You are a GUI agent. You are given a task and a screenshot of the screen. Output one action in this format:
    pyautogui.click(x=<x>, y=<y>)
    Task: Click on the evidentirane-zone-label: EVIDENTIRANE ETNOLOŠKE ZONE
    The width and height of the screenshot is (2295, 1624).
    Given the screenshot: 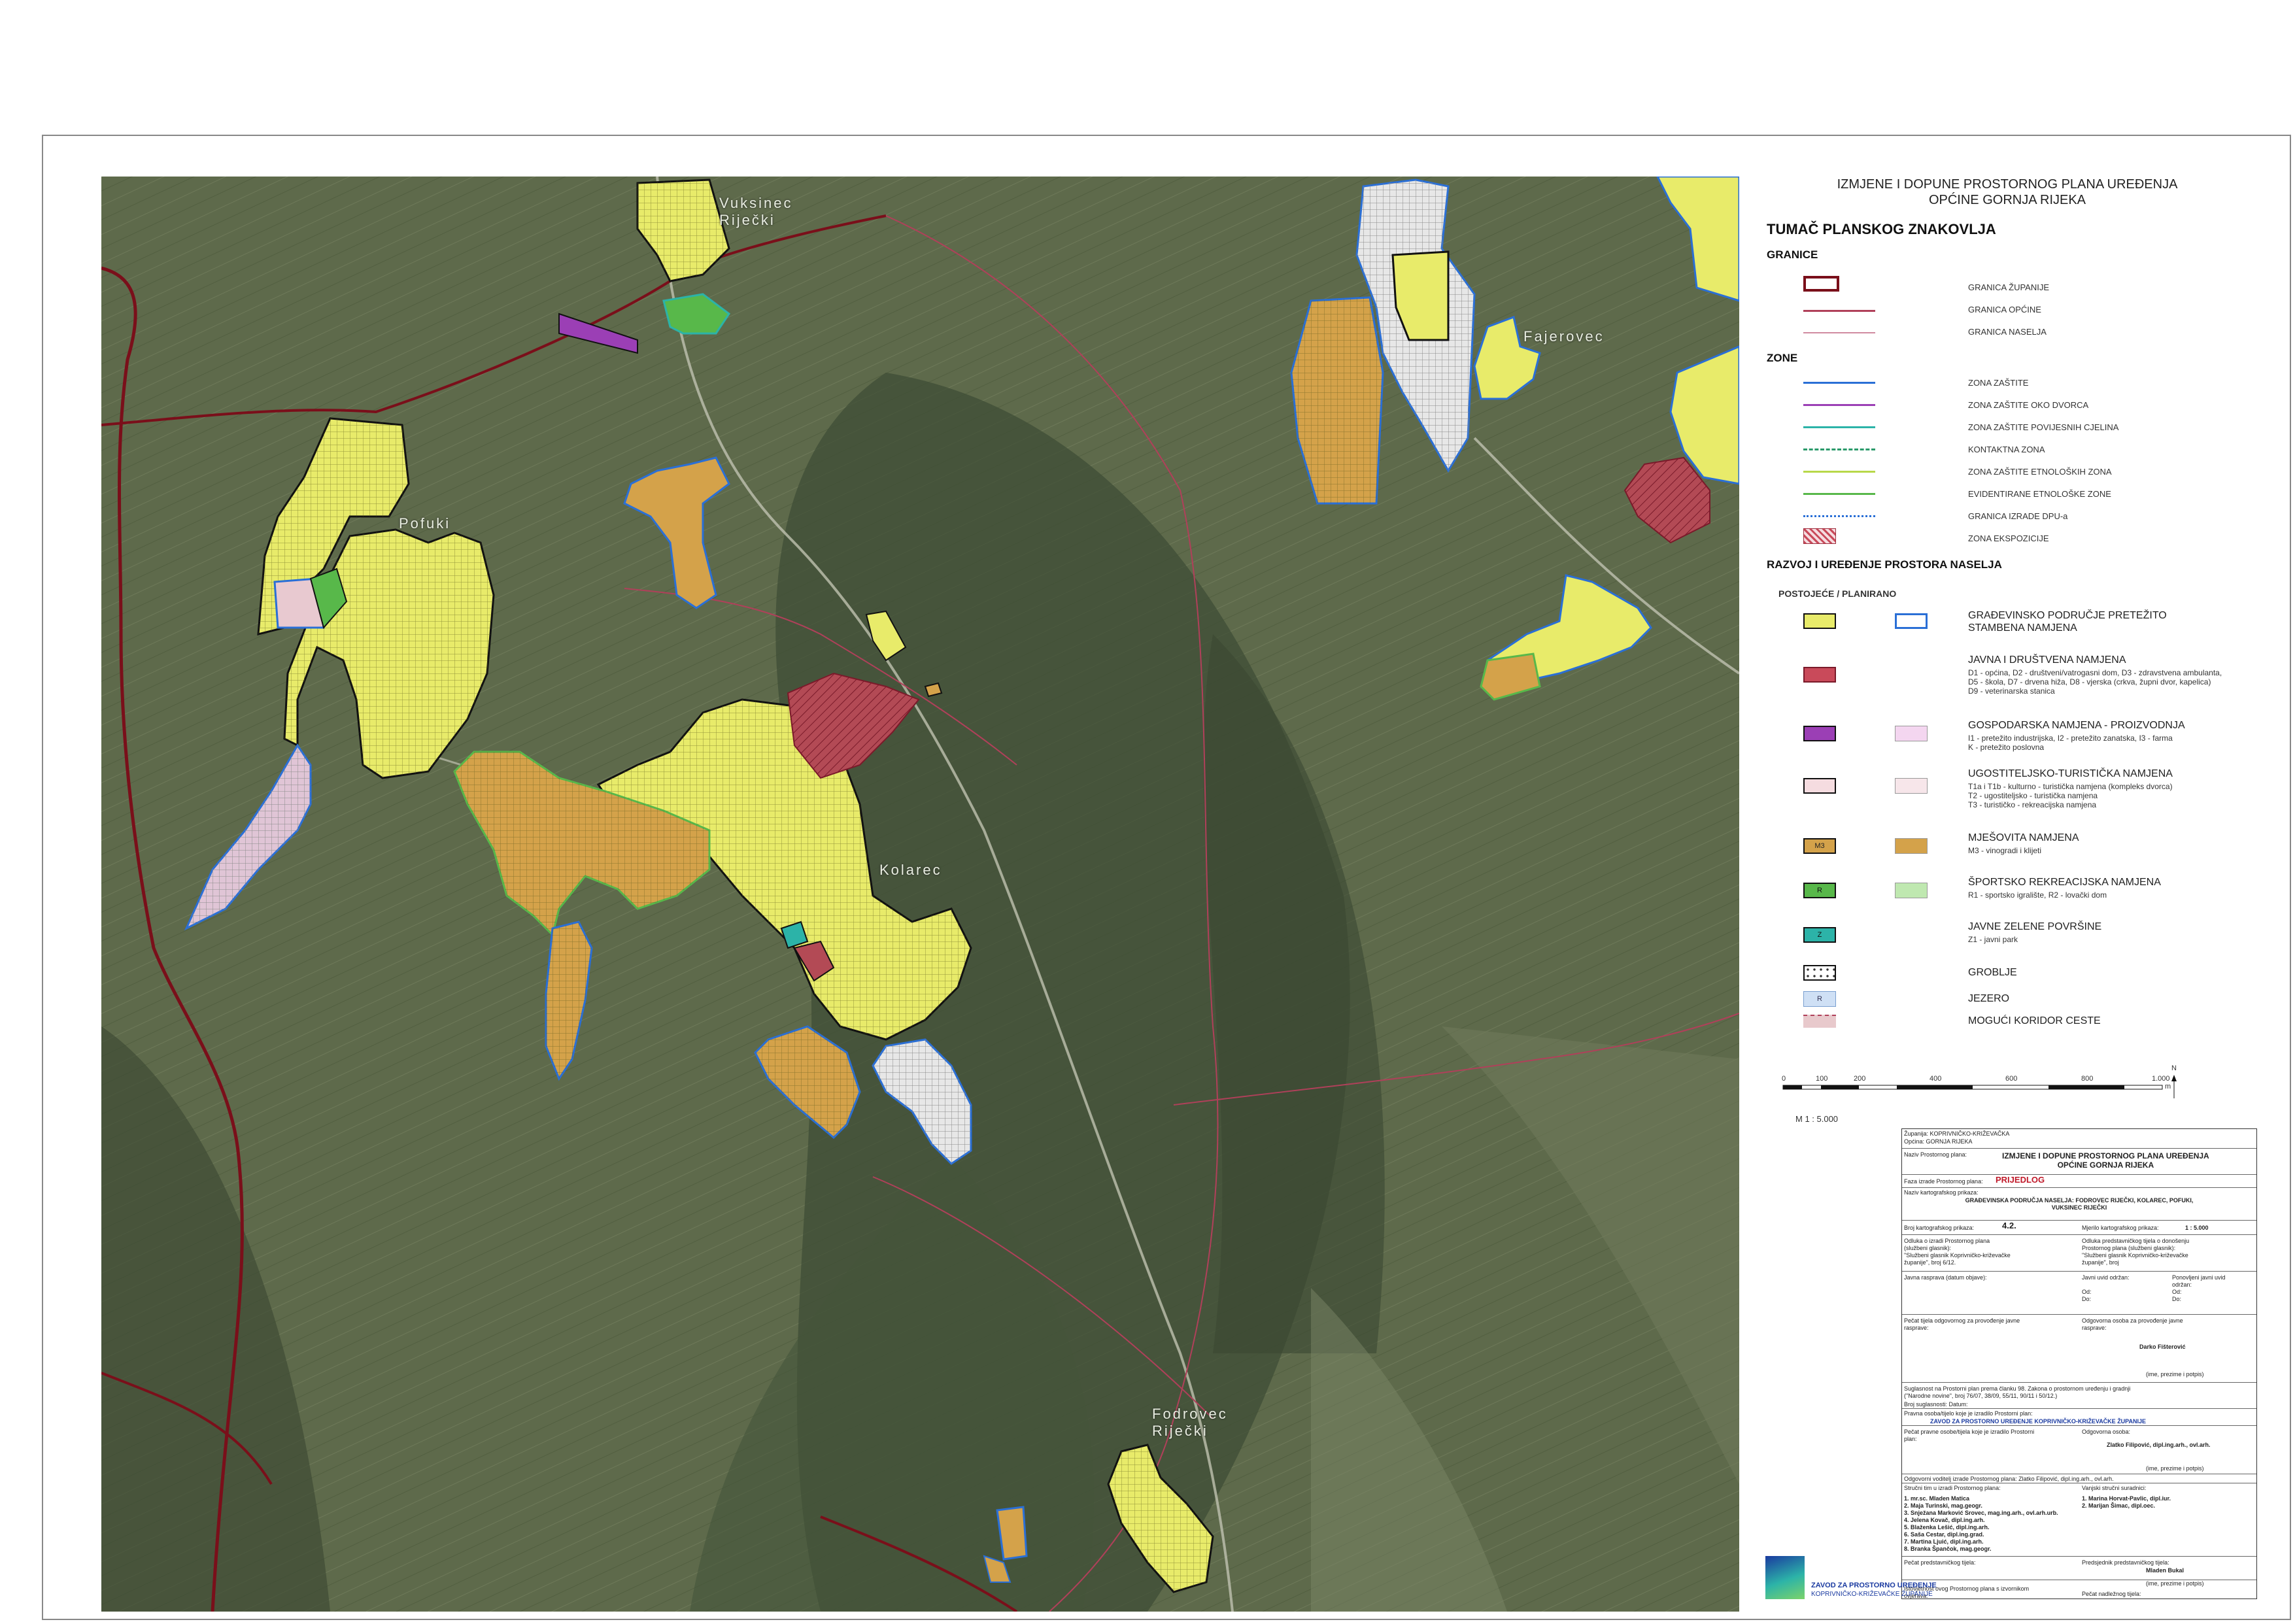 What is the action you would take?
    pyautogui.click(x=2039, y=494)
    